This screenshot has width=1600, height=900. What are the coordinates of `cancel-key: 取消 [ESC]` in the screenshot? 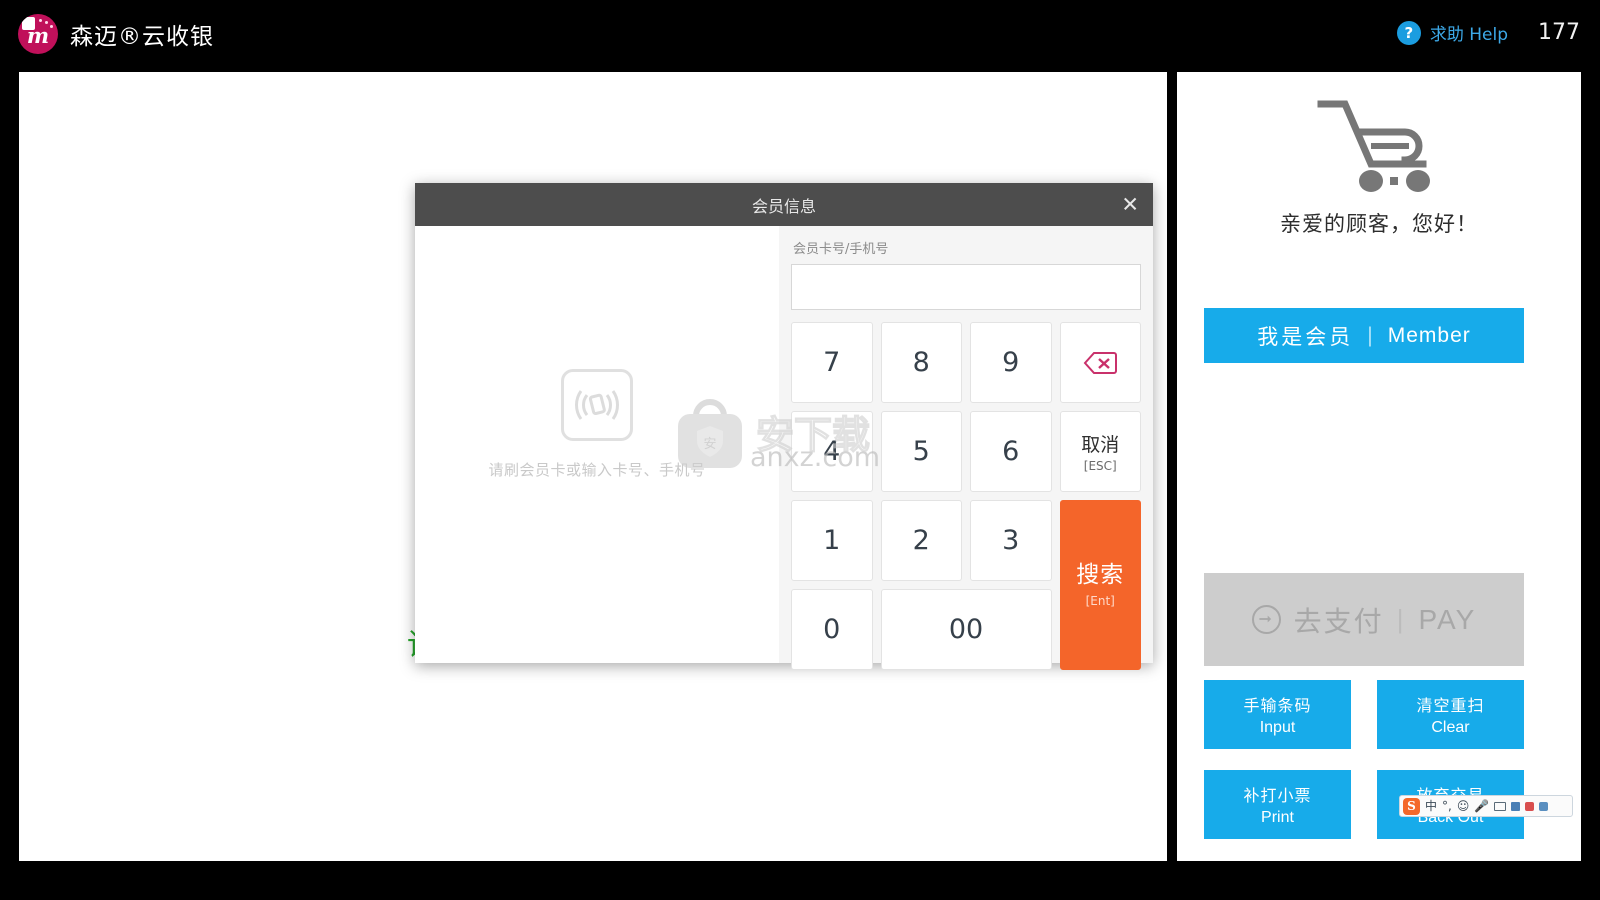 It's located at (1100, 451).